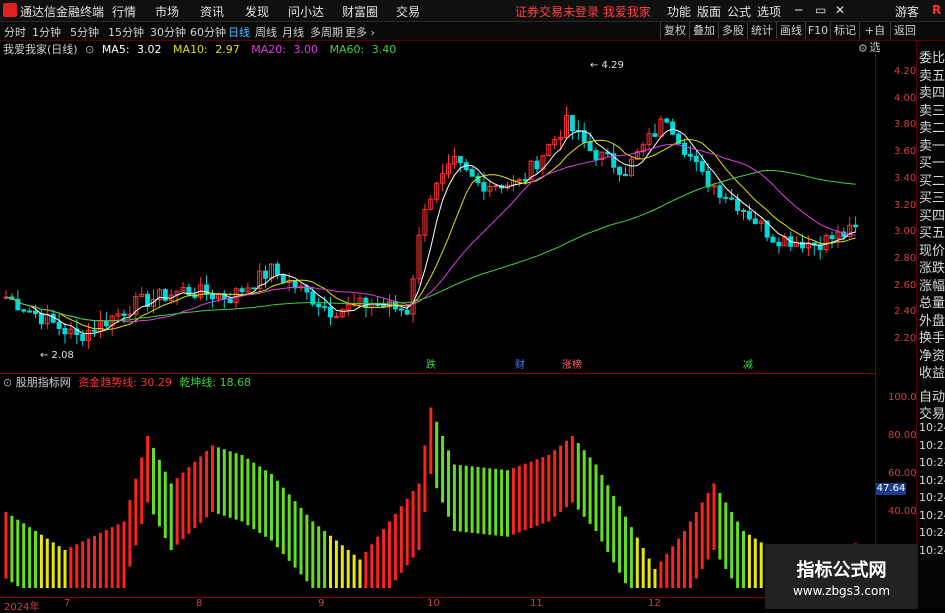 This screenshot has width=945, height=613. What do you see at coordinates (905, 152) in the screenshot?
I see `price-tick-label: 3.60` at bounding box center [905, 152].